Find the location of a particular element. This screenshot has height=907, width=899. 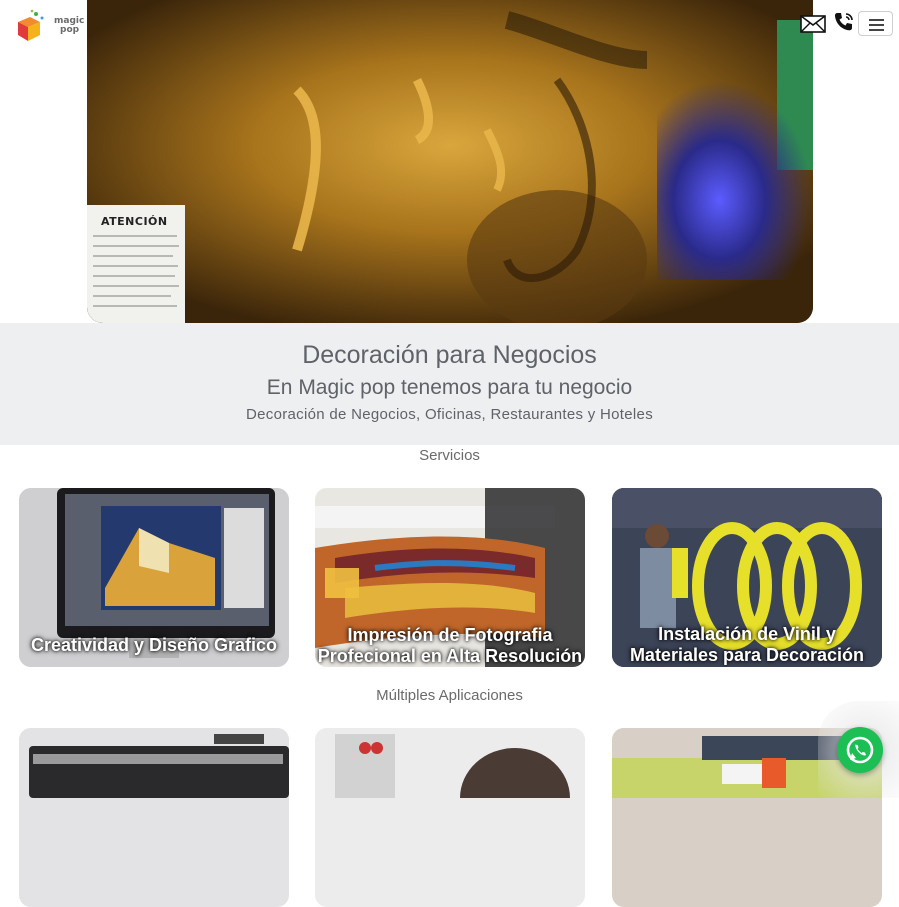

whatsapp-icon is located at coordinates (860, 750).